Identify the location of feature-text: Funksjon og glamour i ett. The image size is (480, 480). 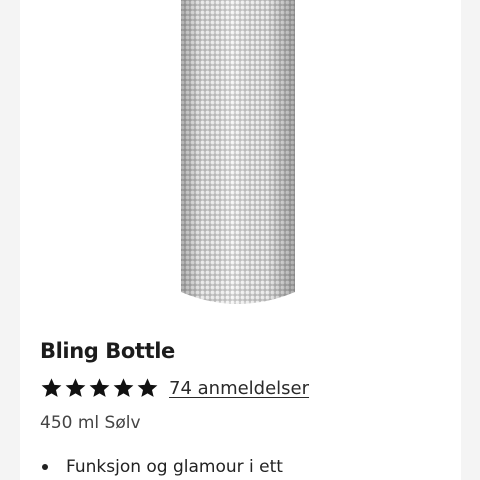
(174, 467).